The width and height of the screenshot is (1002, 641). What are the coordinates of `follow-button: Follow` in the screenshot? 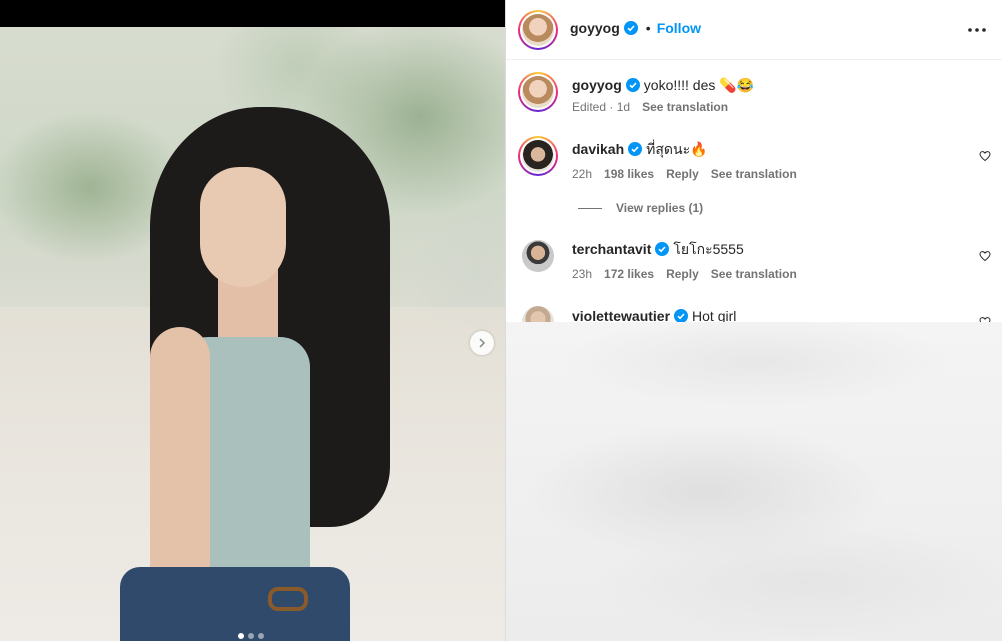 It's located at (679, 28).